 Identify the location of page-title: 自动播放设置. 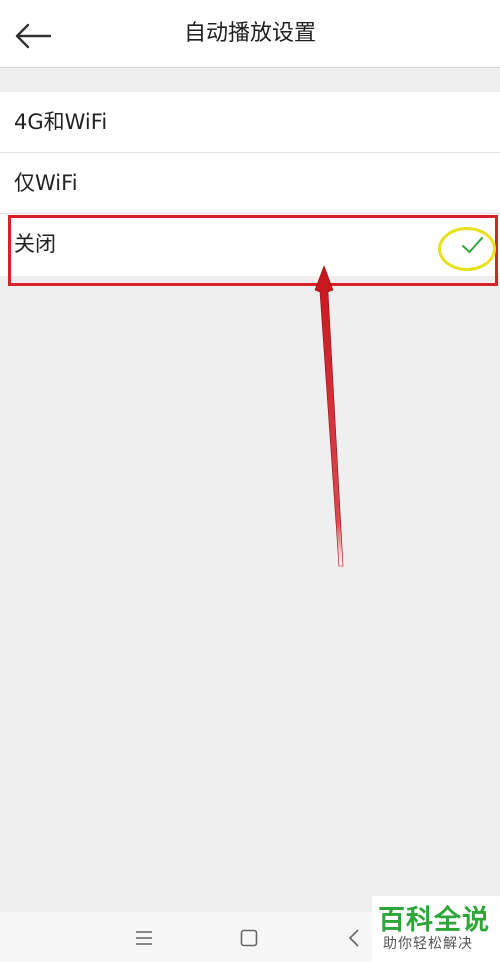
(249, 33).